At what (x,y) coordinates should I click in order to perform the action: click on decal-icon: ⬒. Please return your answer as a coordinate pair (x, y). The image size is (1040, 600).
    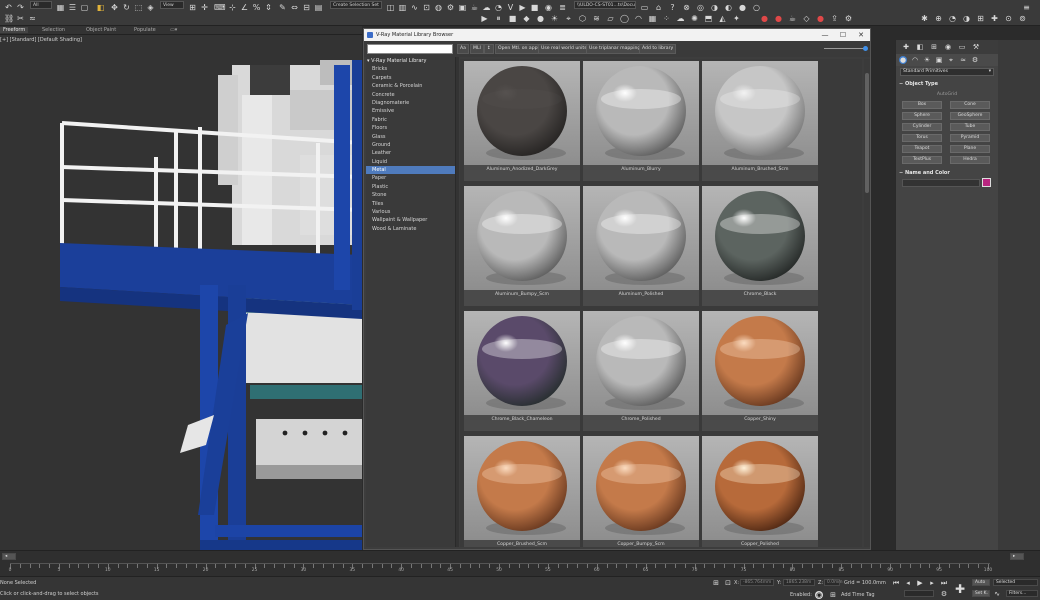
    Looking at the image, I should click on (708, 18).